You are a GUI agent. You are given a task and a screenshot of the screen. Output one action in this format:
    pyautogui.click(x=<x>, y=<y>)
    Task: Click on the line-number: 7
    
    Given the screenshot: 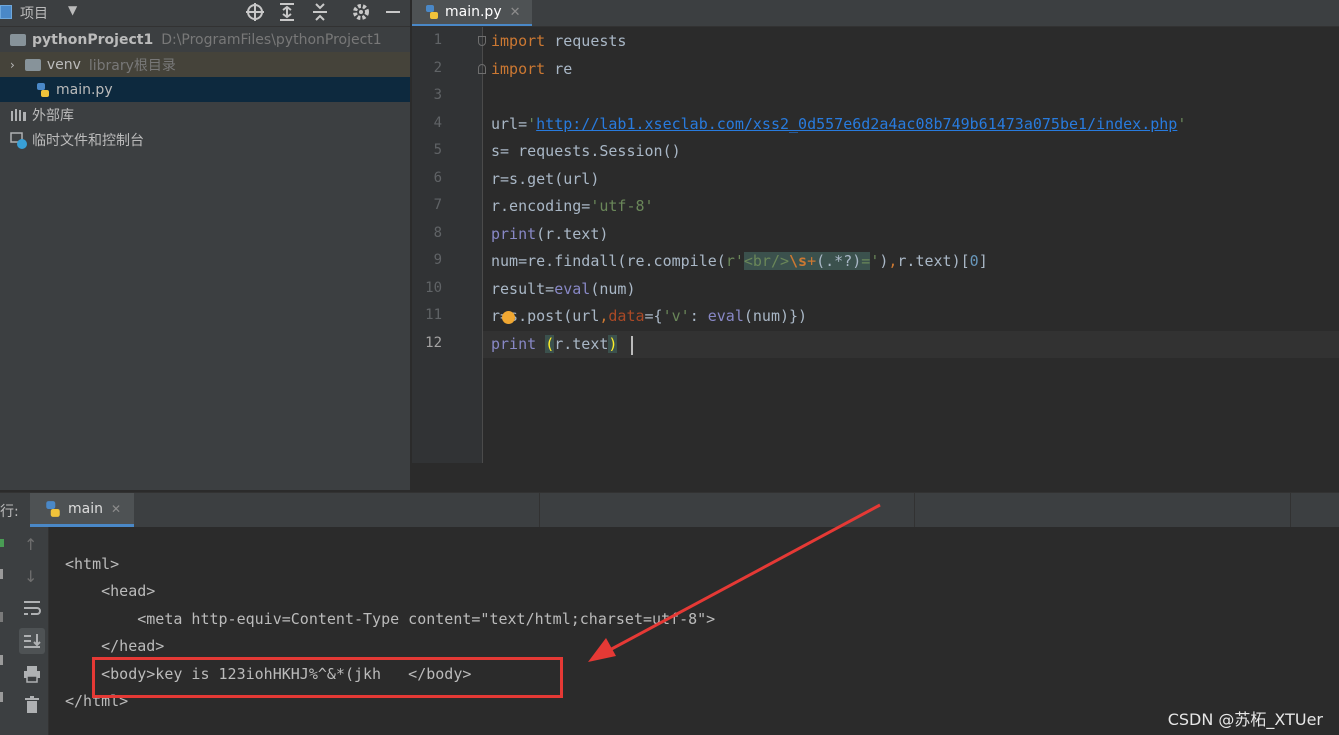 What is the action you would take?
    pyautogui.click(x=437, y=205)
    